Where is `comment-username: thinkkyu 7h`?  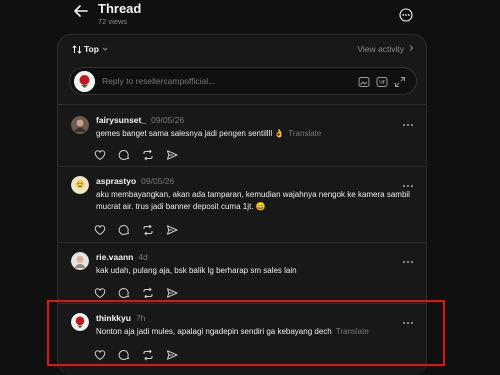 comment-username: thinkkyu 7h is located at coordinates (120, 318).